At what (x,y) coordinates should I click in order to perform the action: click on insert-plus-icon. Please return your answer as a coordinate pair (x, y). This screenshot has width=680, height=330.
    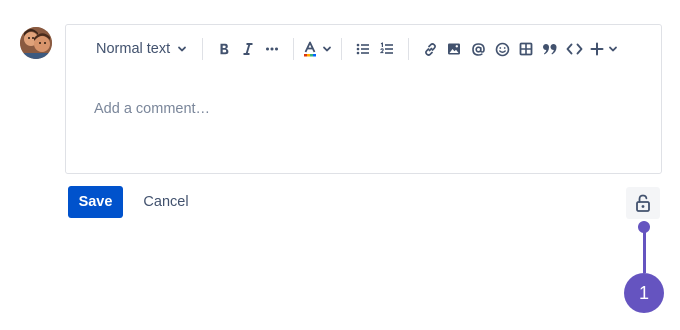
    Looking at the image, I should click on (597, 49).